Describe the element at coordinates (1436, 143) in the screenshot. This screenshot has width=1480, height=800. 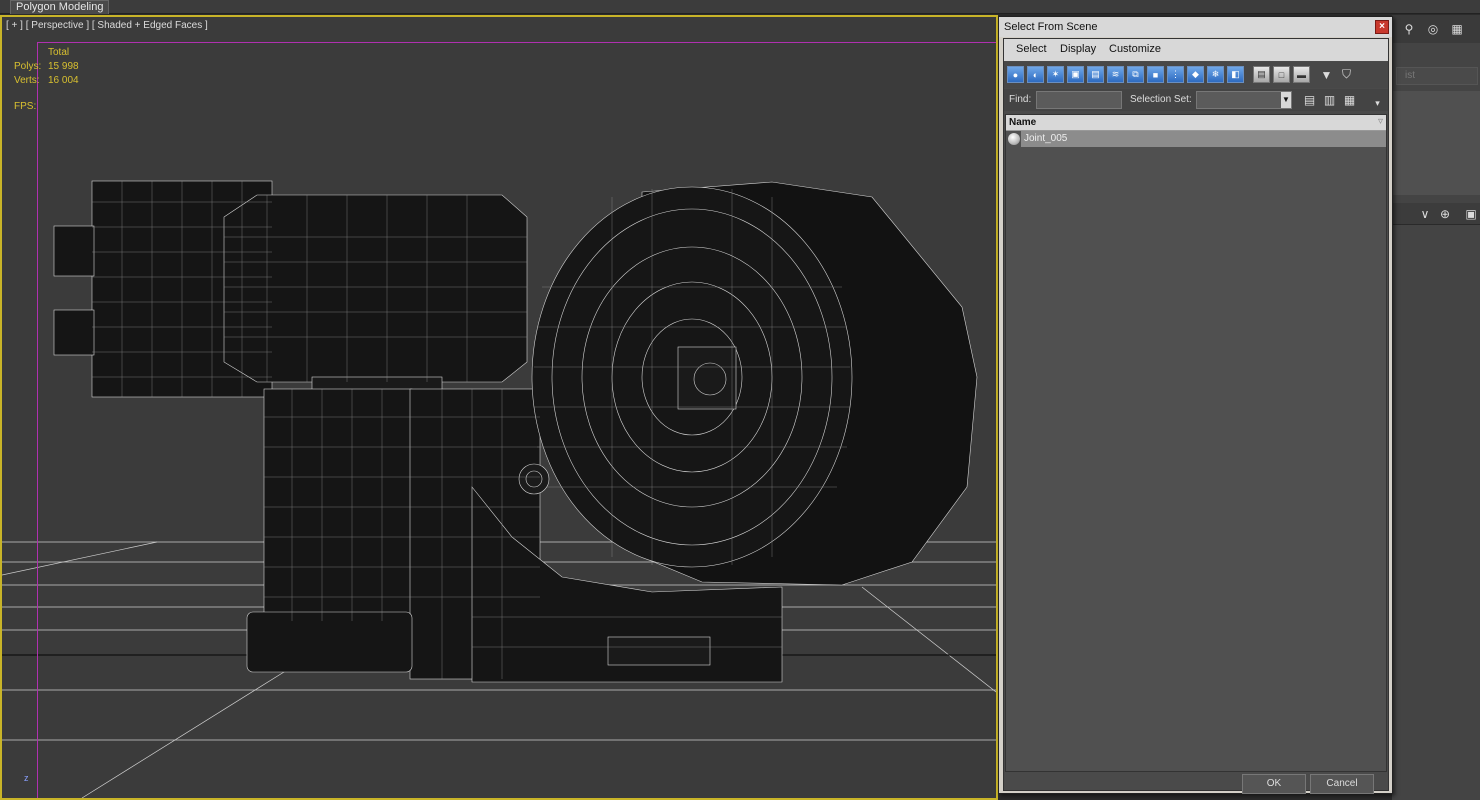
I see `command-panel-rollout` at that location.